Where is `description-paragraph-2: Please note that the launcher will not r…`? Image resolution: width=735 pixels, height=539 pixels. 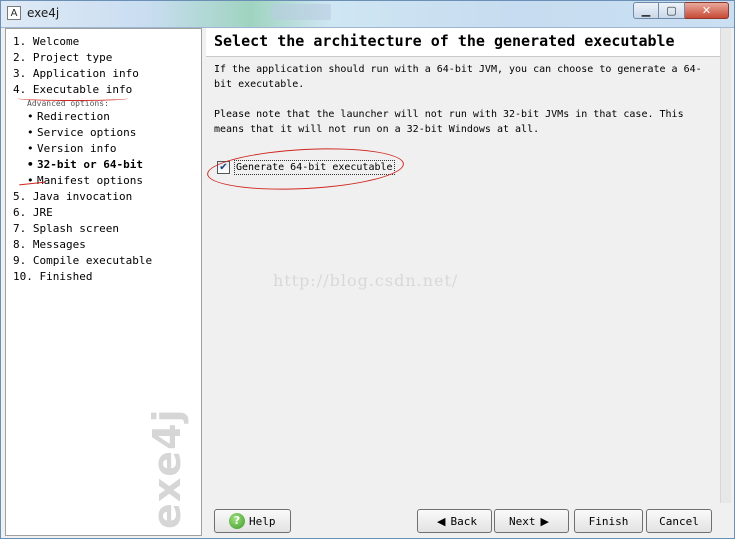 description-paragraph-2: Please note that the launcher will not r… is located at coordinates (449, 122).